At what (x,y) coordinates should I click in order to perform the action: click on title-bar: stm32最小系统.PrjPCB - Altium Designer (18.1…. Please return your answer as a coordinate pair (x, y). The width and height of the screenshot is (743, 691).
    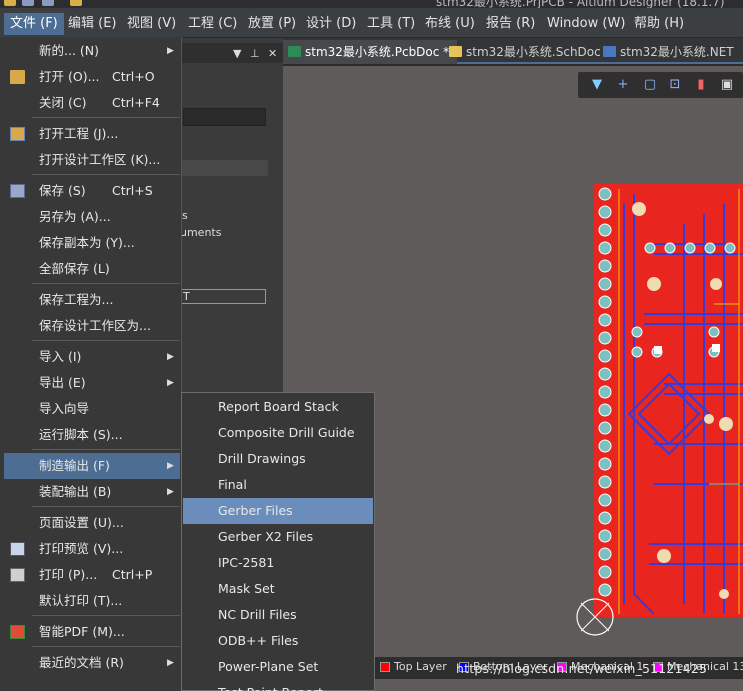
    Looking at the image, I should click on (371, 4).